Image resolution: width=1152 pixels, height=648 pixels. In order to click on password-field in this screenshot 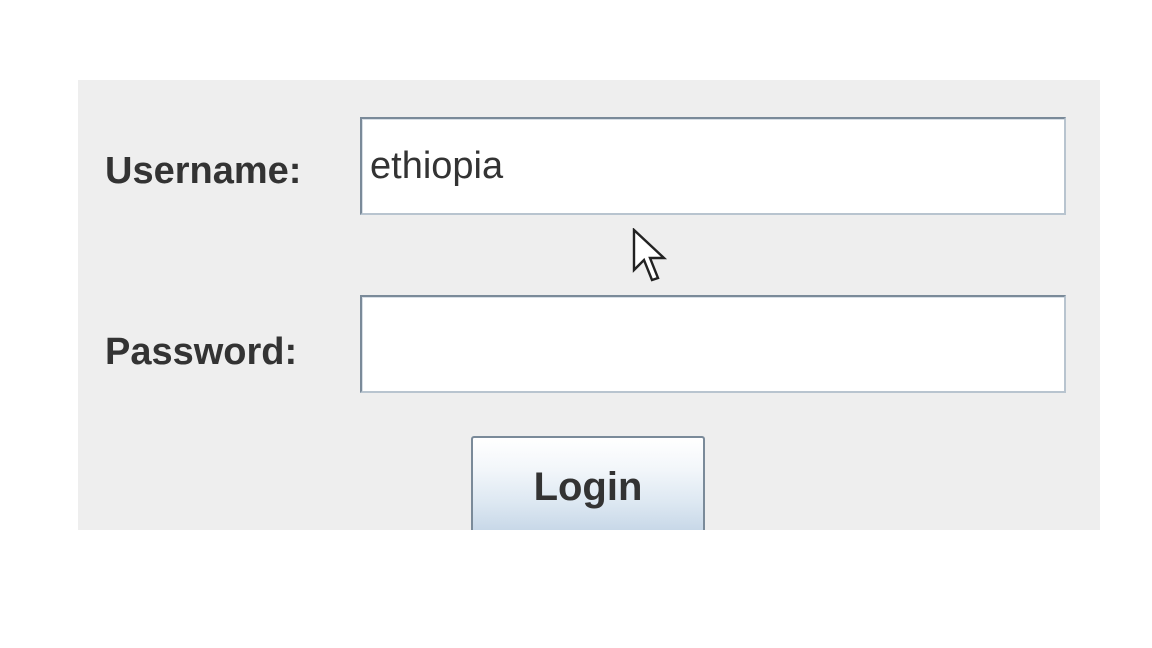, I will do `click(713, 344)`.